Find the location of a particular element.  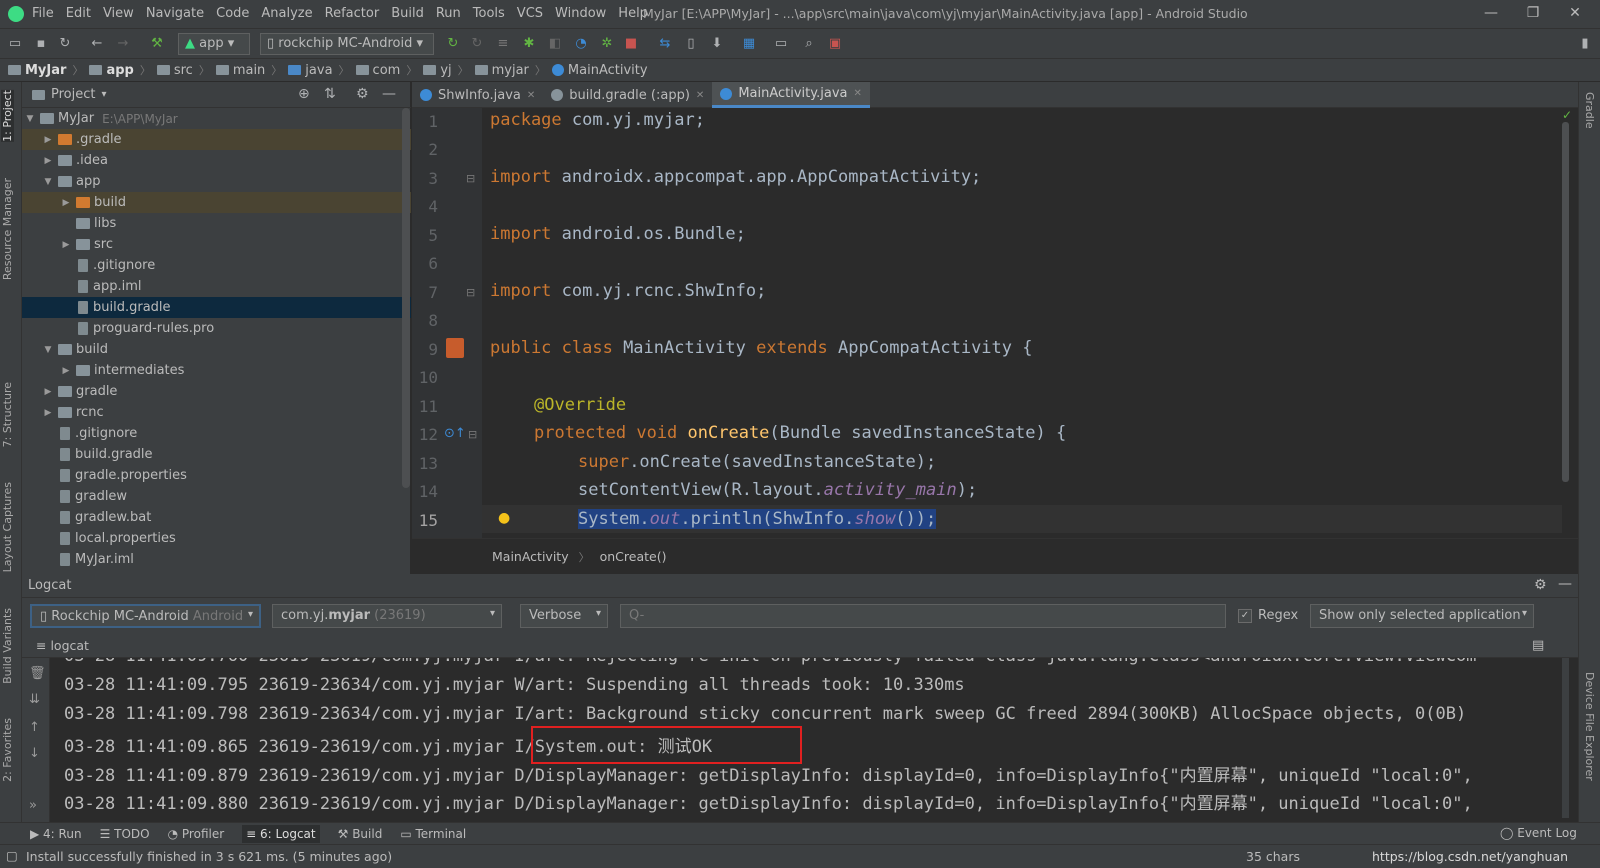

menu-edit: Edit is located at coordinates (78, 13).